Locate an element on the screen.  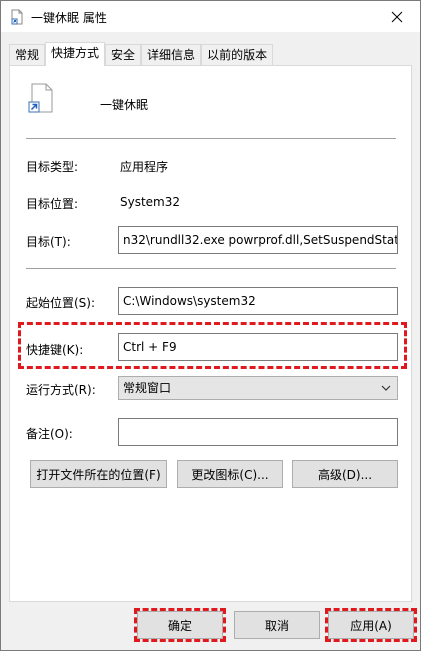
close-button is located at coordinates (397, 16).